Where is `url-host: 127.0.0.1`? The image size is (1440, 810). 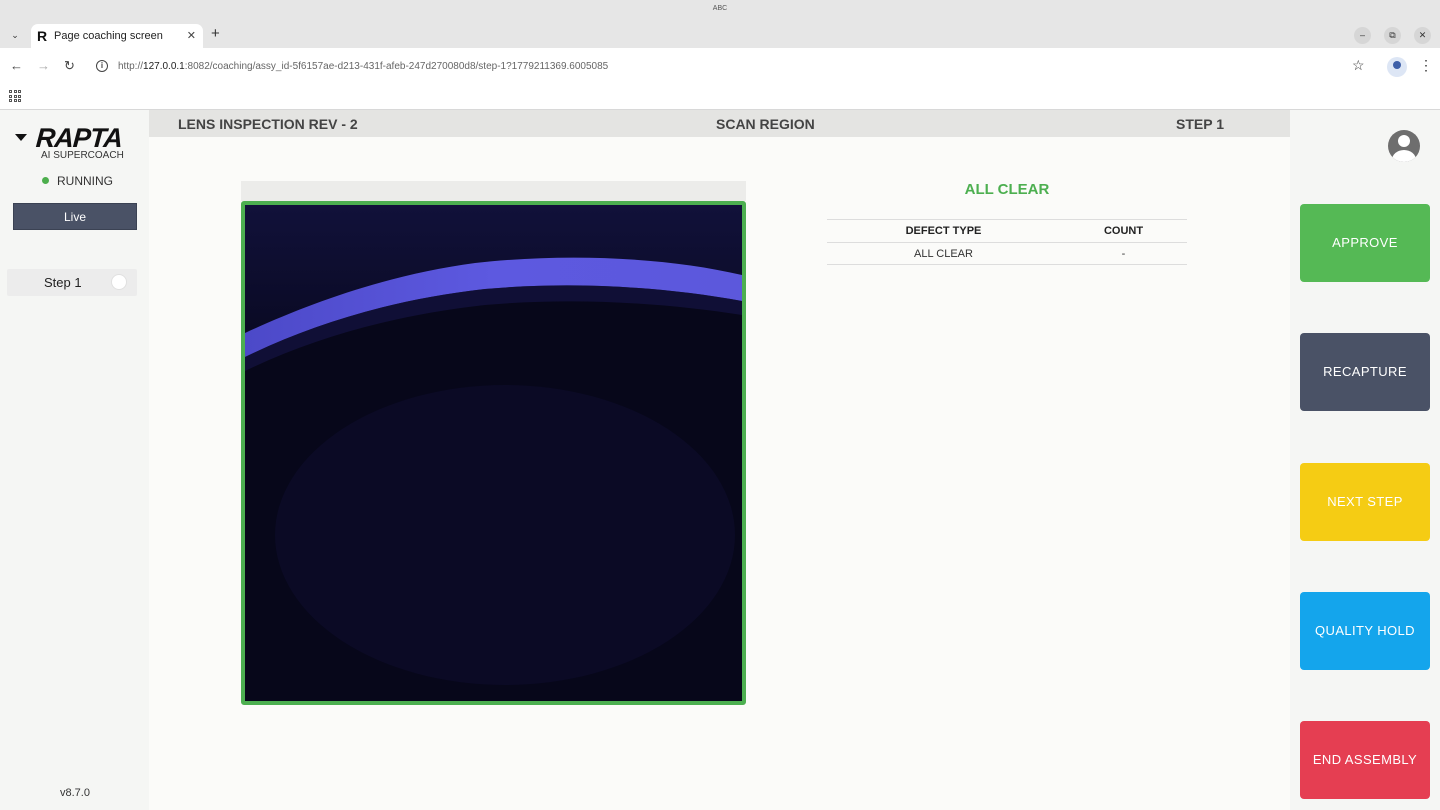 url-host: 127.0.0.1 is located at coordinates (164, 66).